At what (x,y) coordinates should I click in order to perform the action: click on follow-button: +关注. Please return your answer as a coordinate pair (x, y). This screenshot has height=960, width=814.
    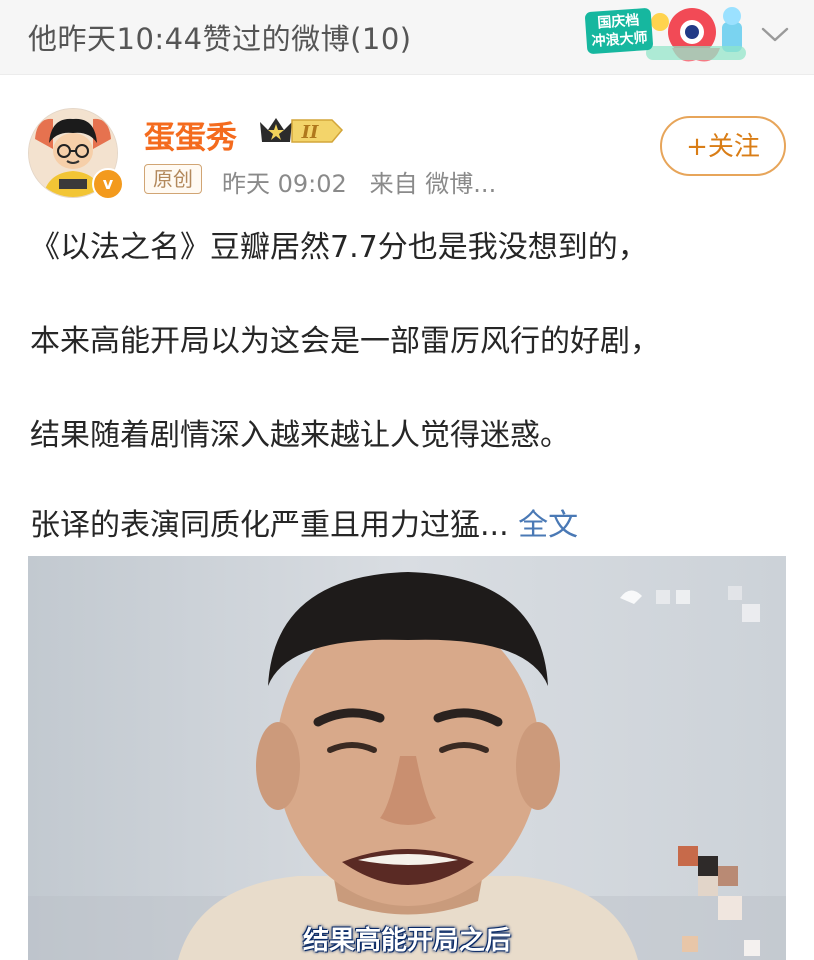
    Looking at the image, I should click on (723, 146).